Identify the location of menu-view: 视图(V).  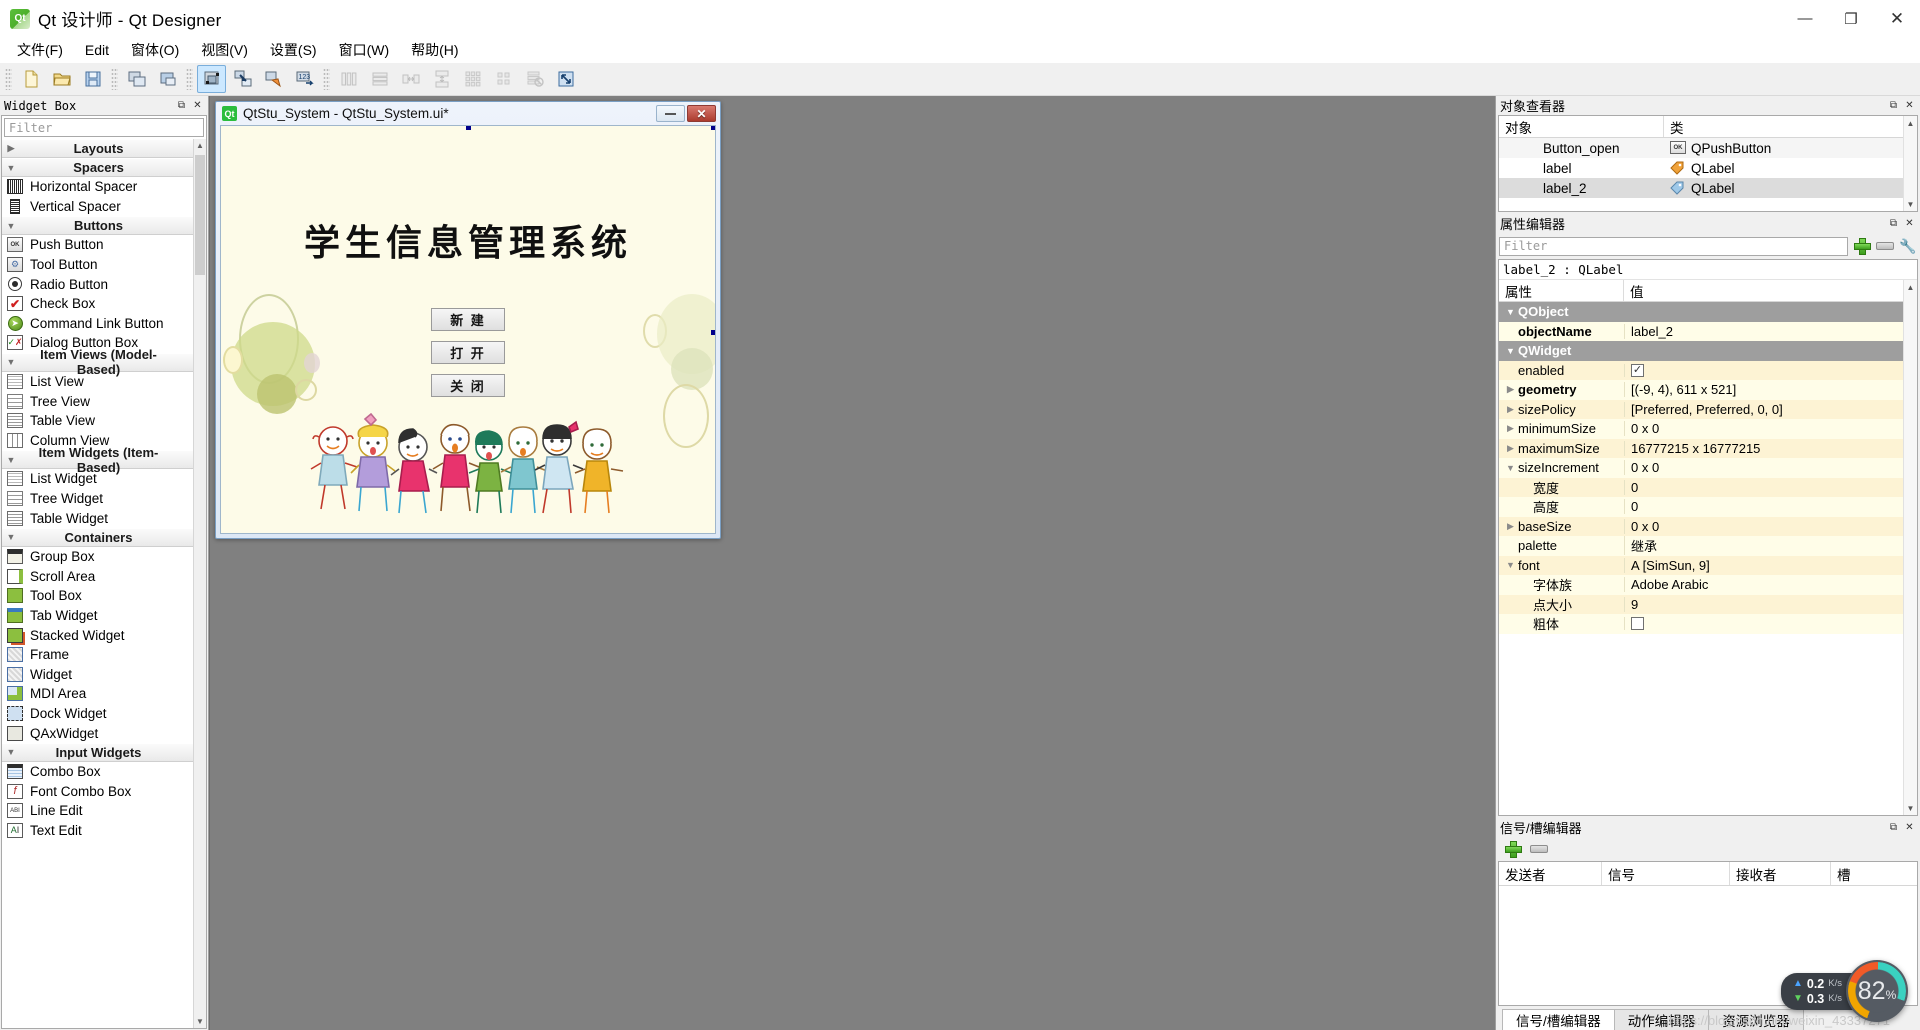
(224, 50).